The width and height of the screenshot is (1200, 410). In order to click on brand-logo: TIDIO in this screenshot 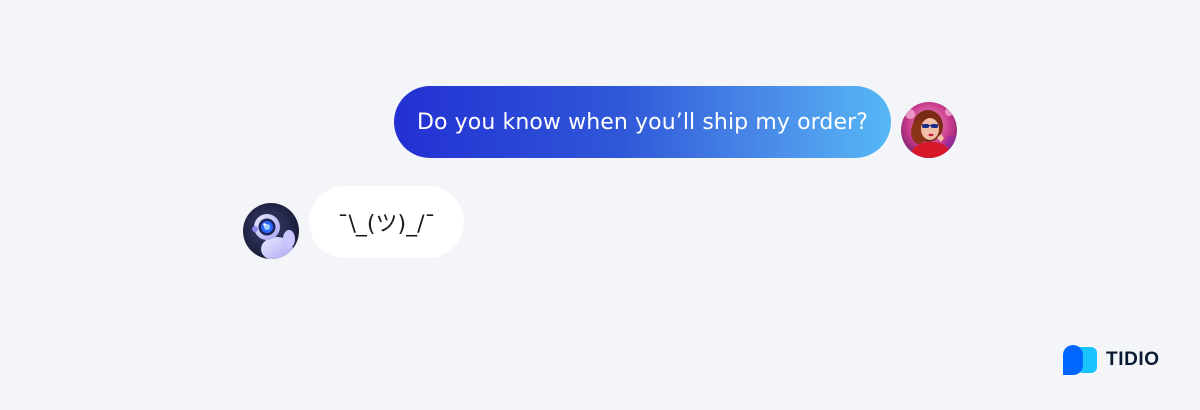, I will do `click(1111, 360)`.